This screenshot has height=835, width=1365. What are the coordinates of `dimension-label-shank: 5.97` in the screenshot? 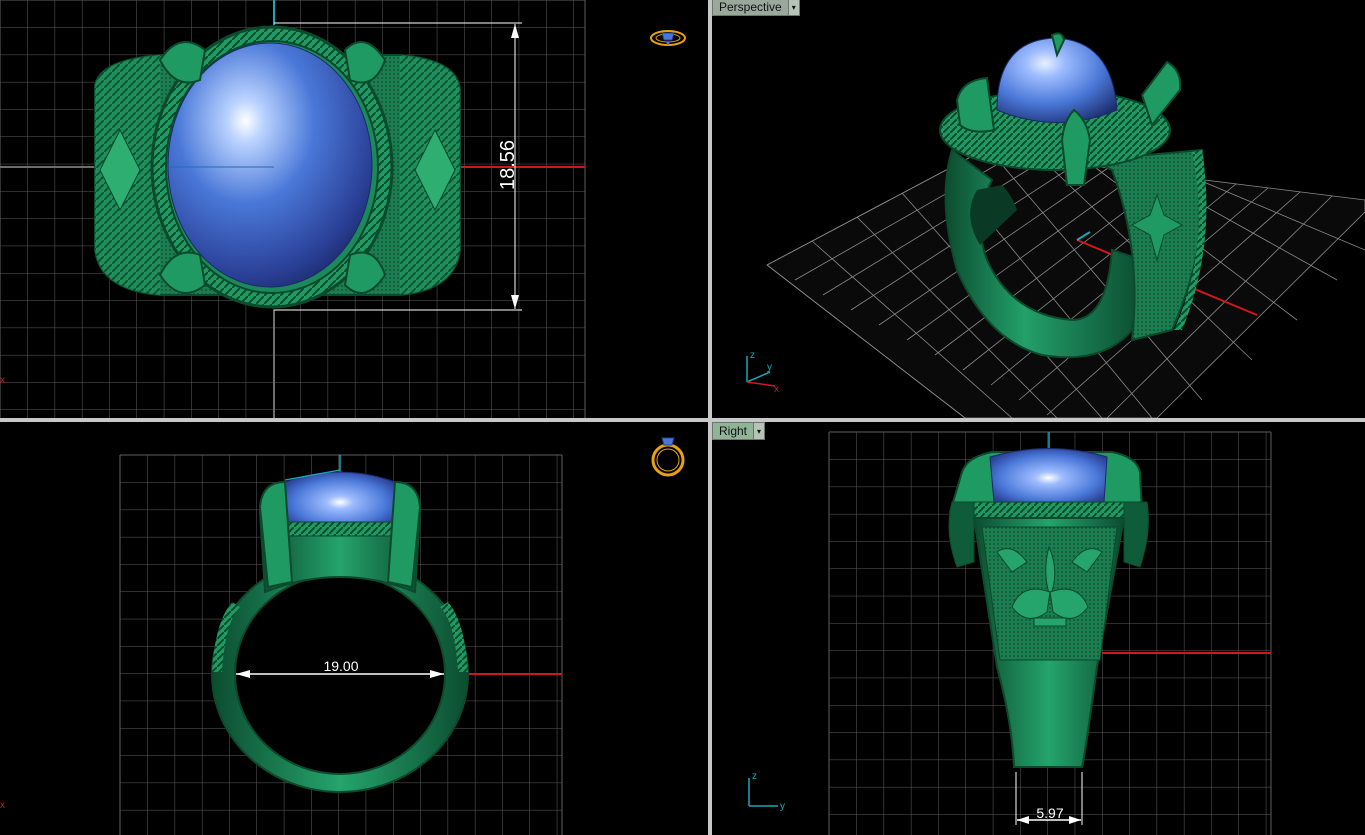 It's located at (1049, 813).